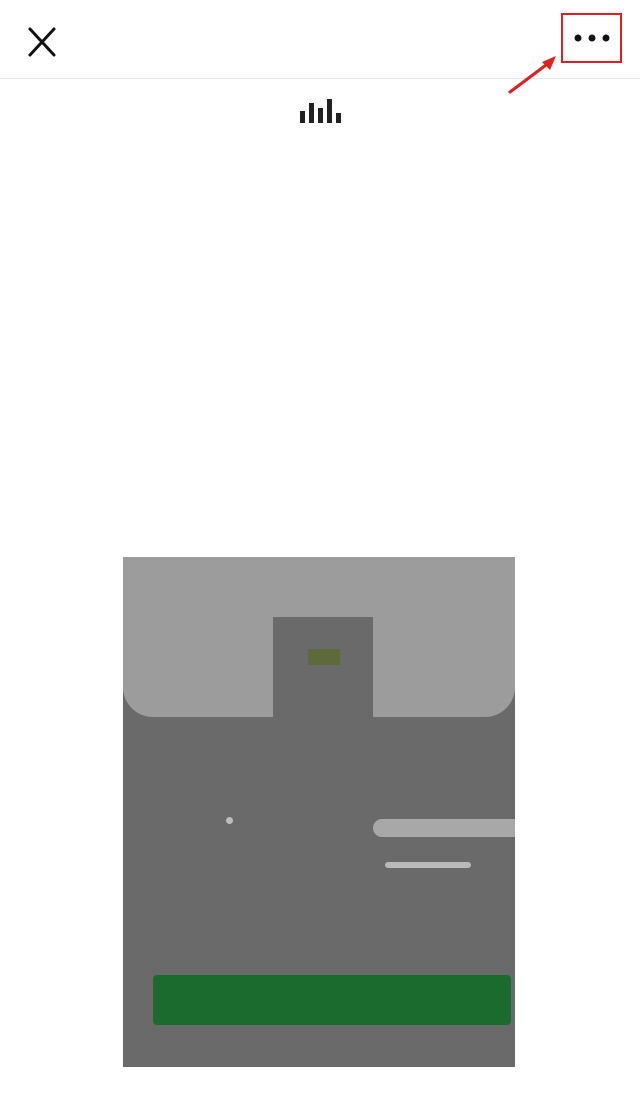 The height and width of the screenshot is (1109, 640). I want to click on page-title, so click(320, 43).